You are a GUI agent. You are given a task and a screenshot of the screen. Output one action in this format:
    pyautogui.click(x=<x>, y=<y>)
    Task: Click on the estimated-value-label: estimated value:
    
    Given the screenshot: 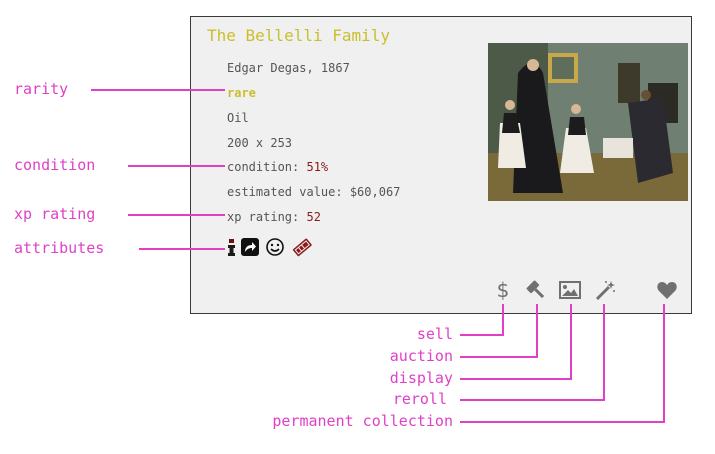 What is the action you would take?
    pyautogui.click(x=288, y=192)
    